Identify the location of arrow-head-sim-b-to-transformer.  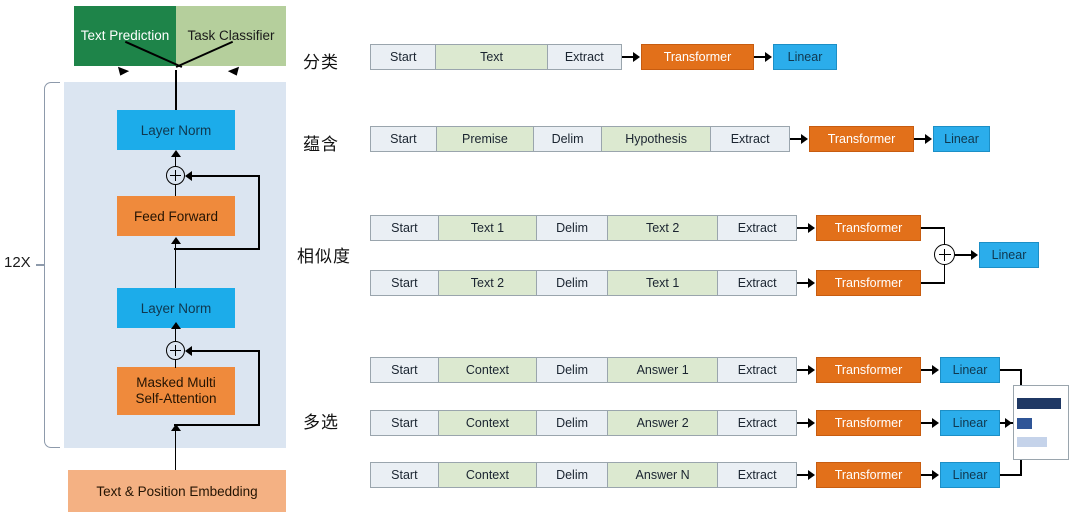
(811, 283).